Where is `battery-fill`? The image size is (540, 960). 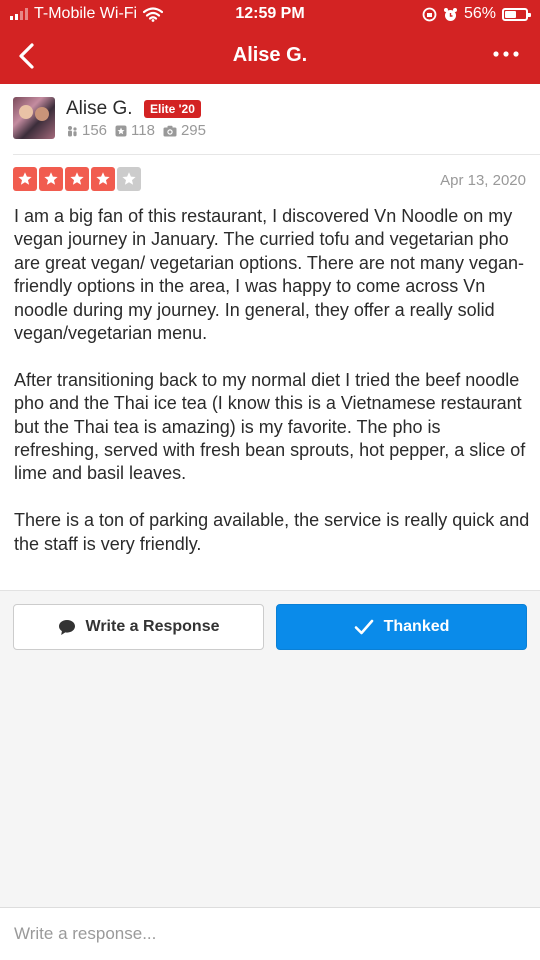
battery-fill is located at coordinates (510, 14).